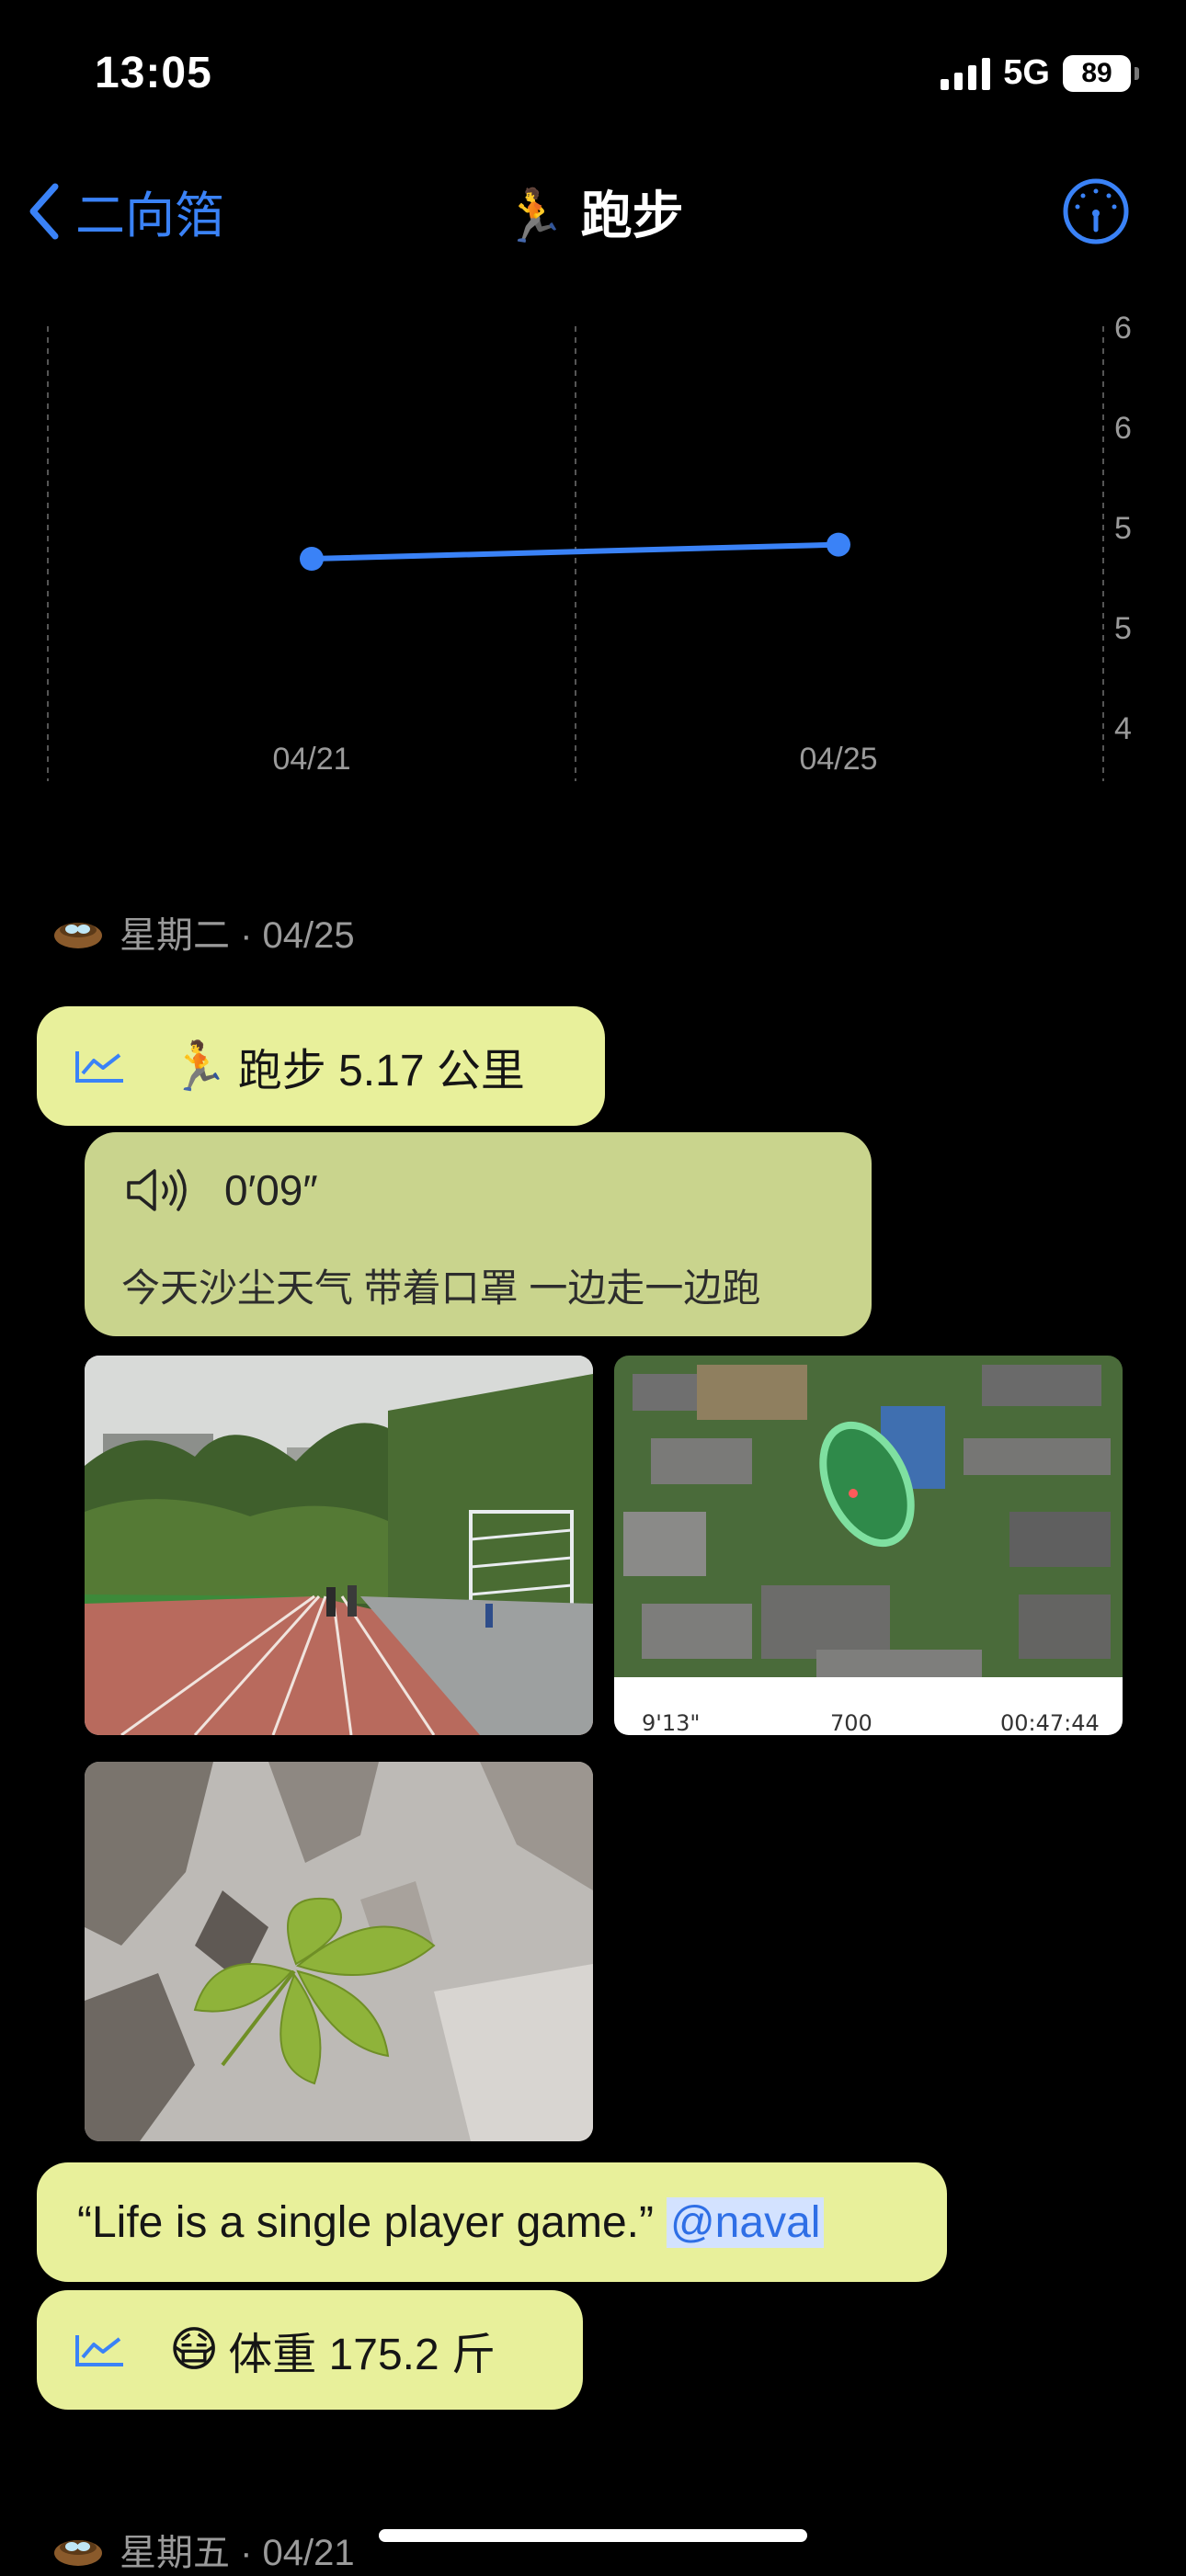 This screenshot has width=1186, height=2576. Describe the element at coordinates (632, 216) in the screenshot. I see `page-title-text: 跑步` at that location.